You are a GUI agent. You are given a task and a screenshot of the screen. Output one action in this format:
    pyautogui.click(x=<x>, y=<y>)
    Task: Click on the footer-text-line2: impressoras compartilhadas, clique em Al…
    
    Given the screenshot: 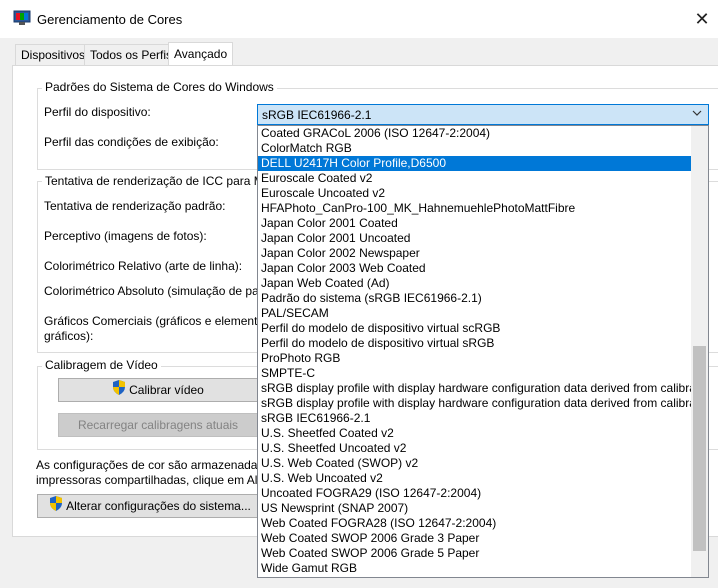 What is the action you would take?
    pyautogui.click(x=148, y=480)
    